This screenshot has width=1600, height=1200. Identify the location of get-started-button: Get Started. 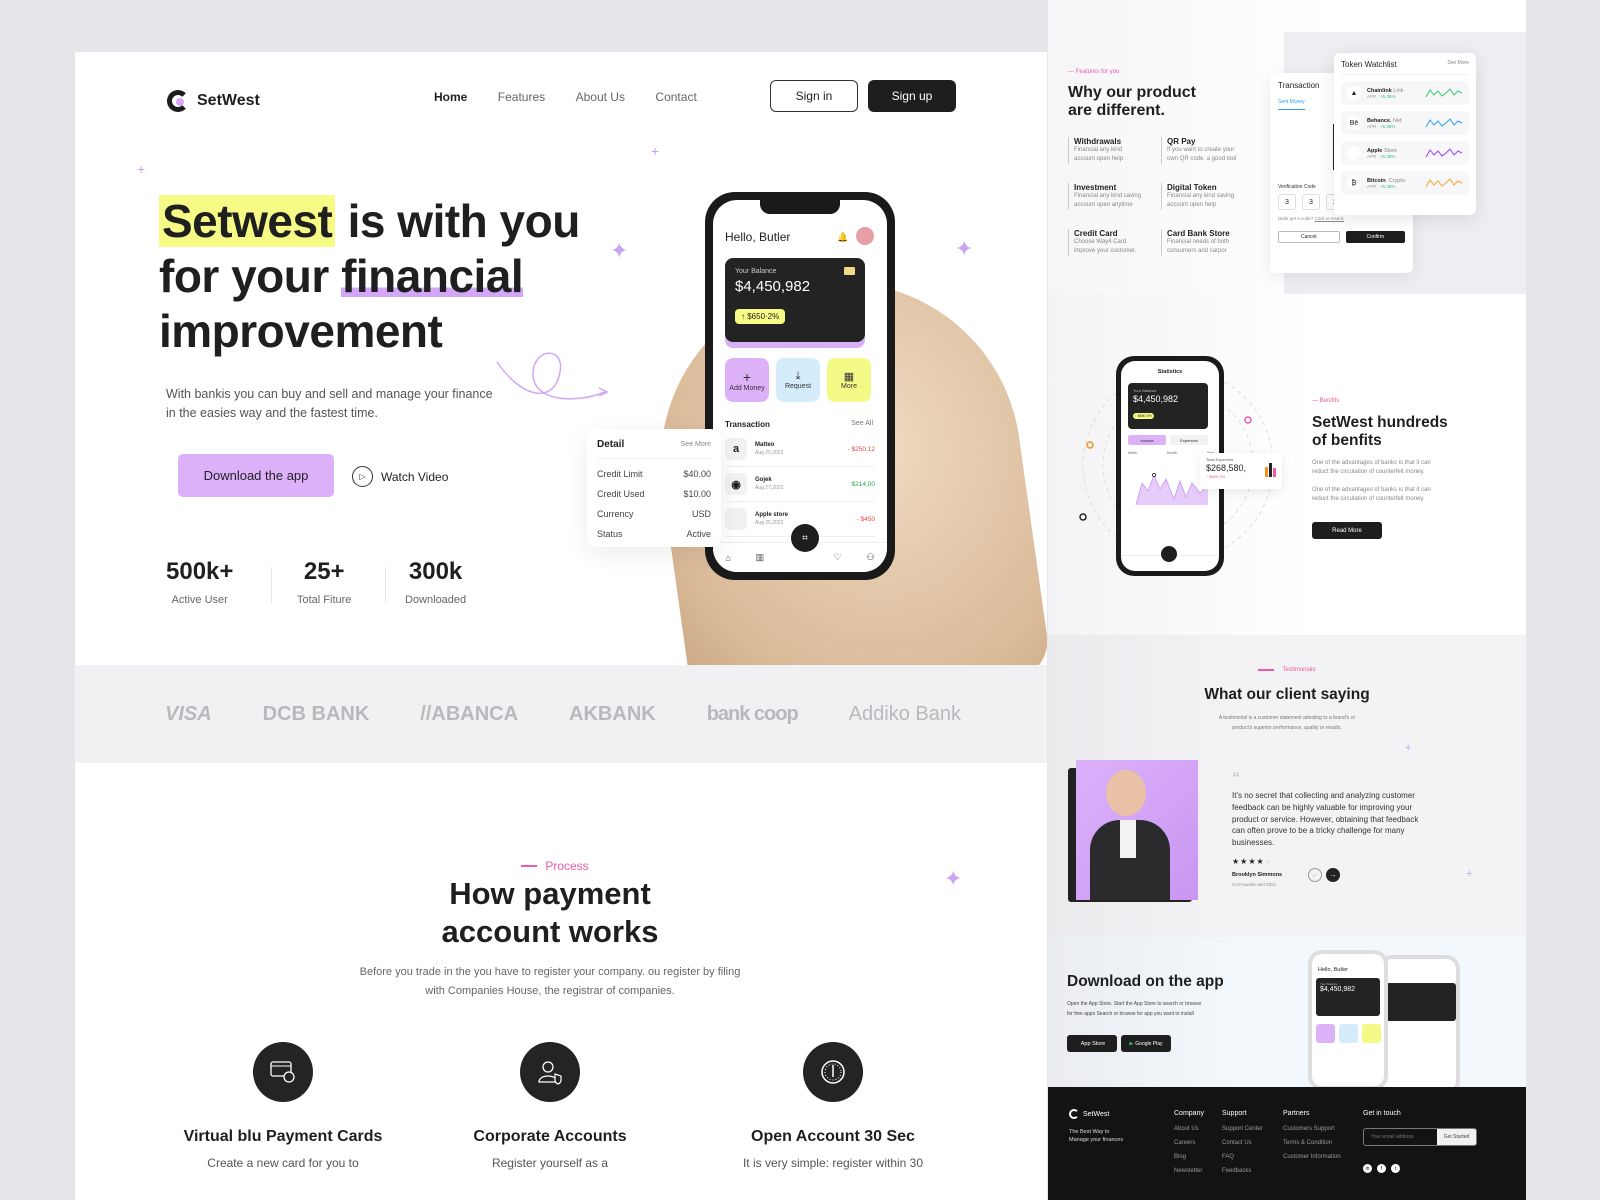
(1456, 1137).